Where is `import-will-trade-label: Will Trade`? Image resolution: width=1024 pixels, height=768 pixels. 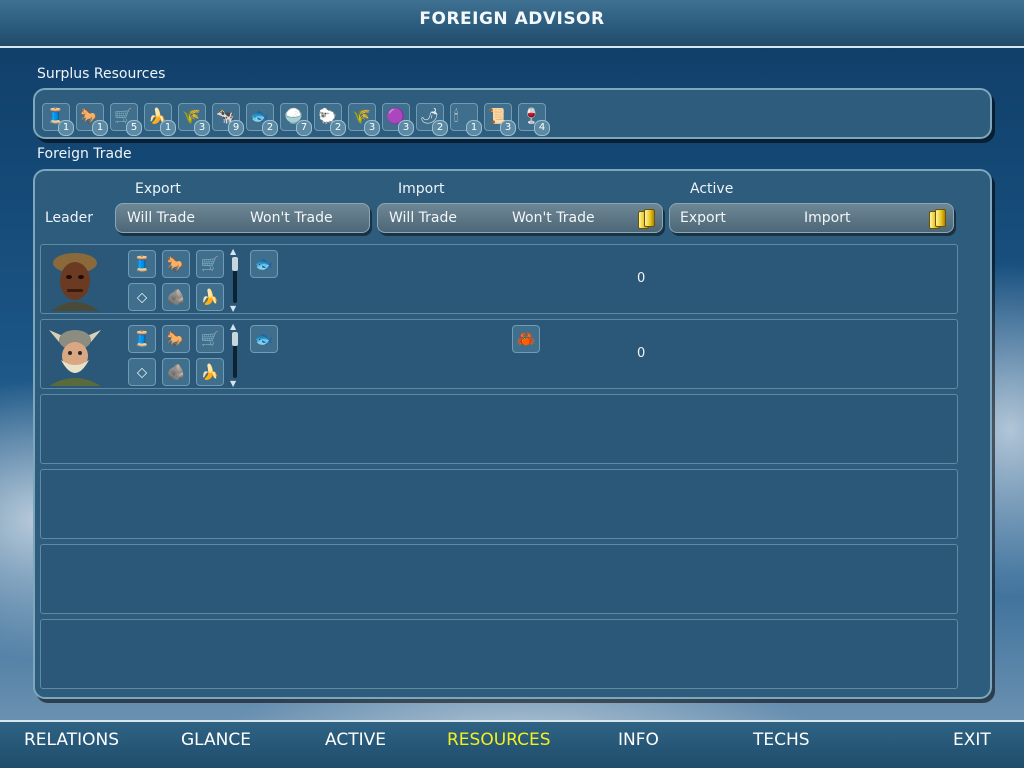 import-will-trade-label: Will Trade is located at coordinates (423, 218).